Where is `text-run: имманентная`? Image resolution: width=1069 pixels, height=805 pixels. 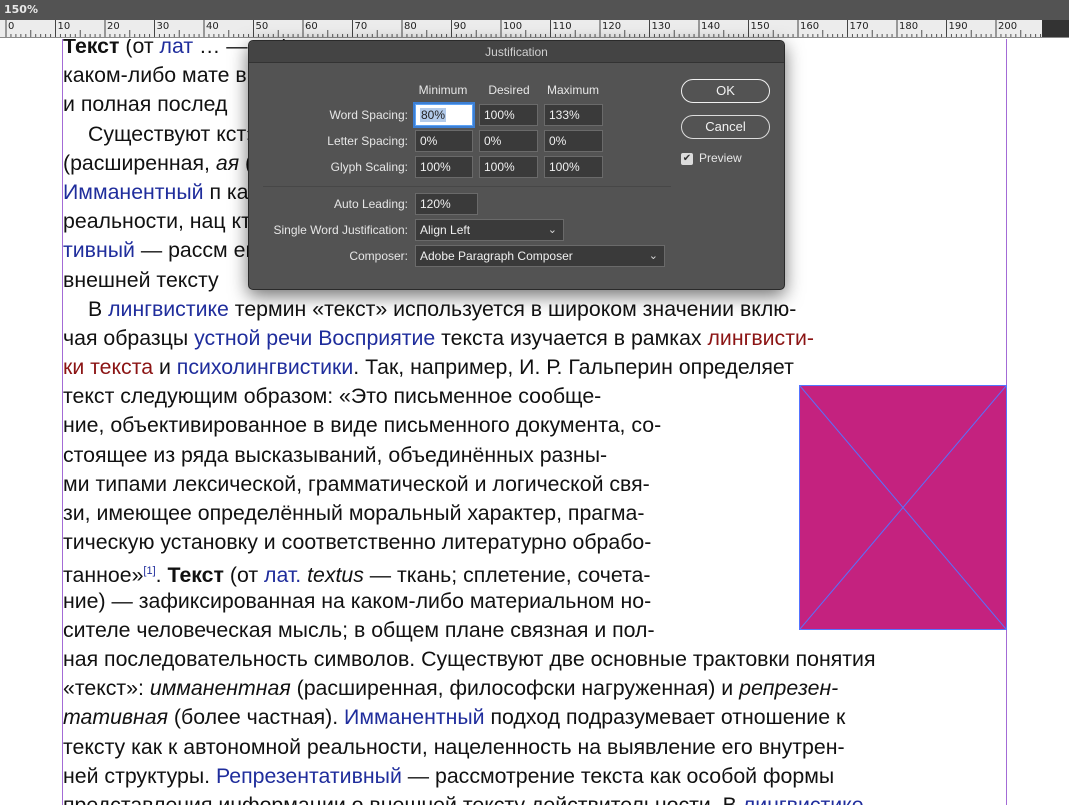 text-run: имманентная is located at coordinates (220, 688).